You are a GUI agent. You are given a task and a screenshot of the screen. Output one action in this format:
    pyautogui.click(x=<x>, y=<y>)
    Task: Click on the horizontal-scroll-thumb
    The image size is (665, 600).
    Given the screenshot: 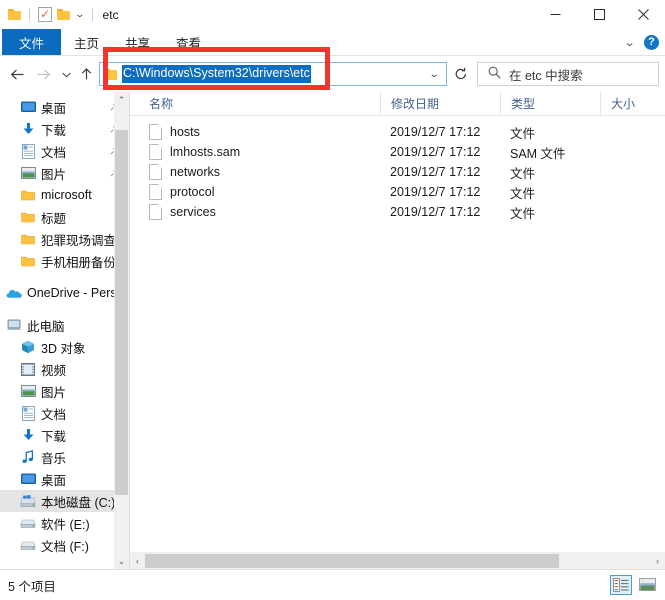 What is the action you would take?
    pyautogui.click(x=352, y=561)
    